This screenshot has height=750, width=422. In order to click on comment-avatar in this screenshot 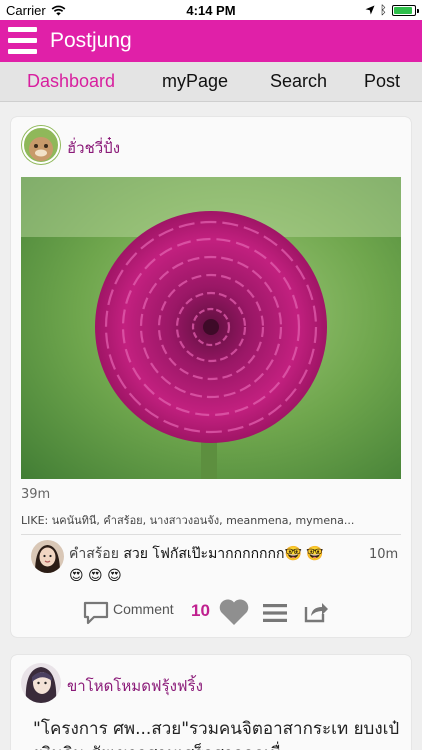, I will do `click(47, 556)`.